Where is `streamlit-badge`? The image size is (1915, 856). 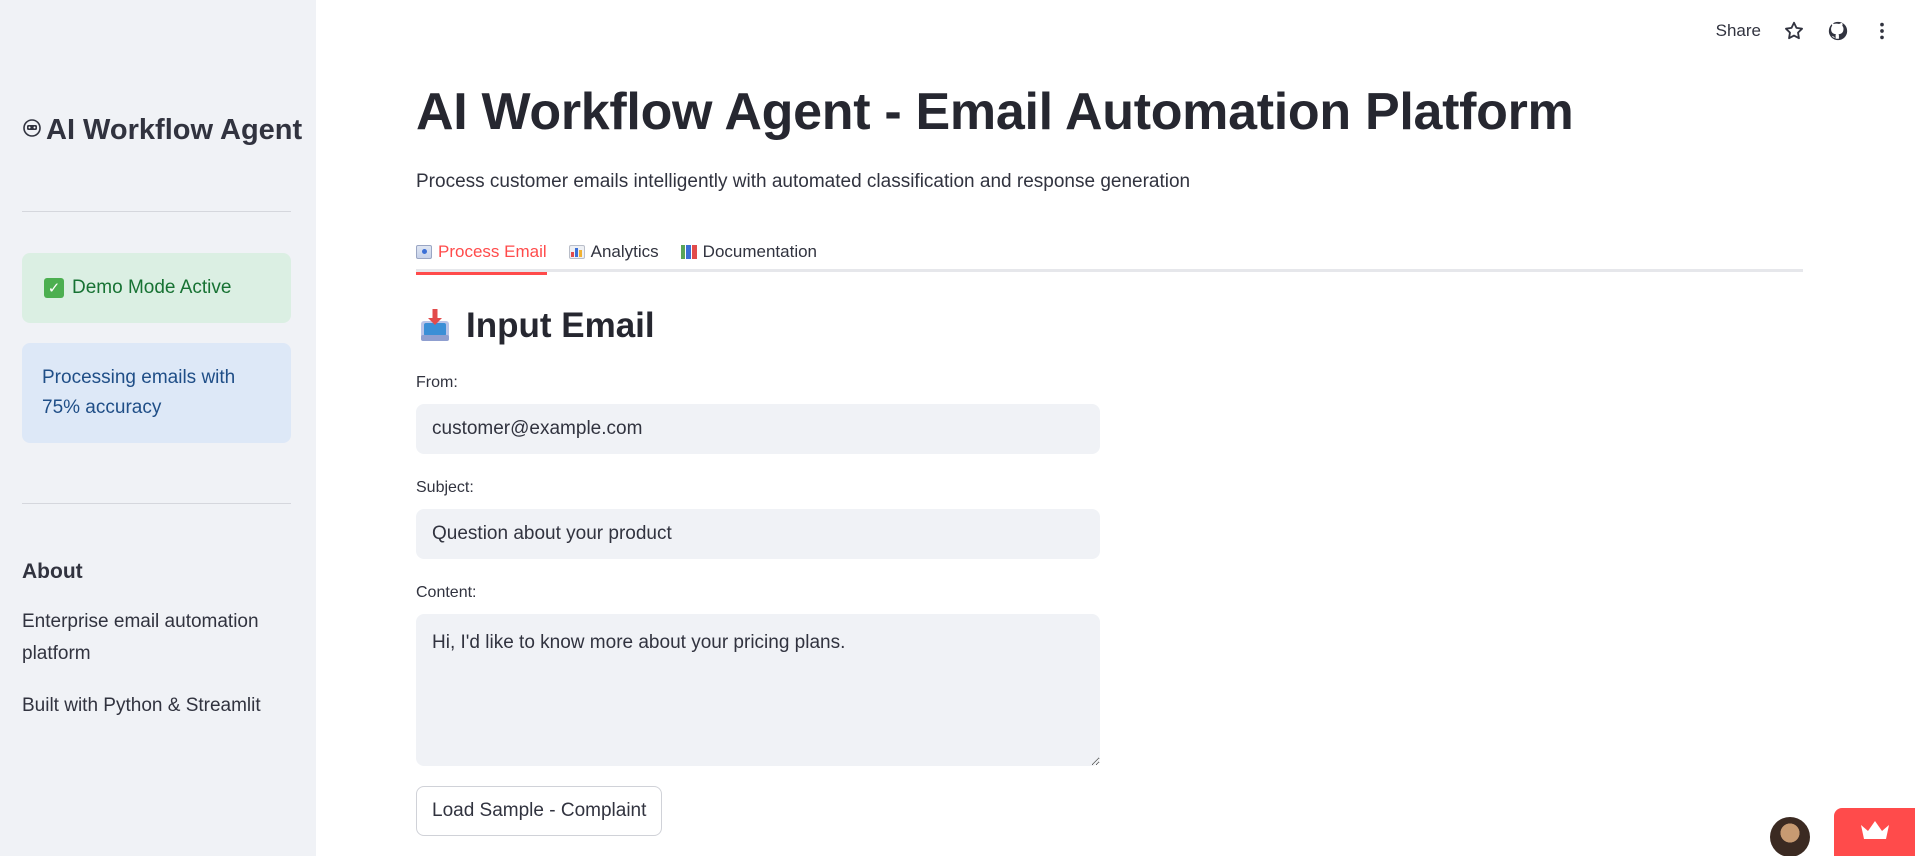
streamlit-badge is located at coordinates (1874, 832).